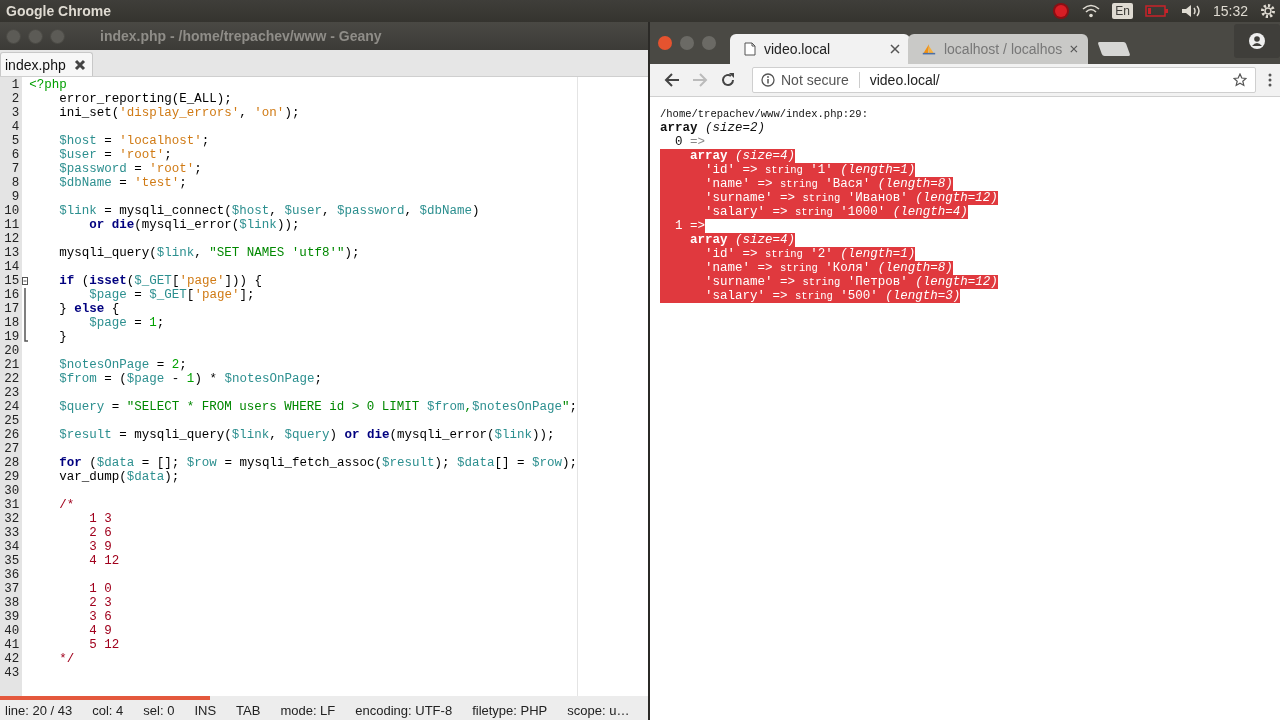 The image size is (1280, 720). I want to click on document-icon, so click(750, 49).